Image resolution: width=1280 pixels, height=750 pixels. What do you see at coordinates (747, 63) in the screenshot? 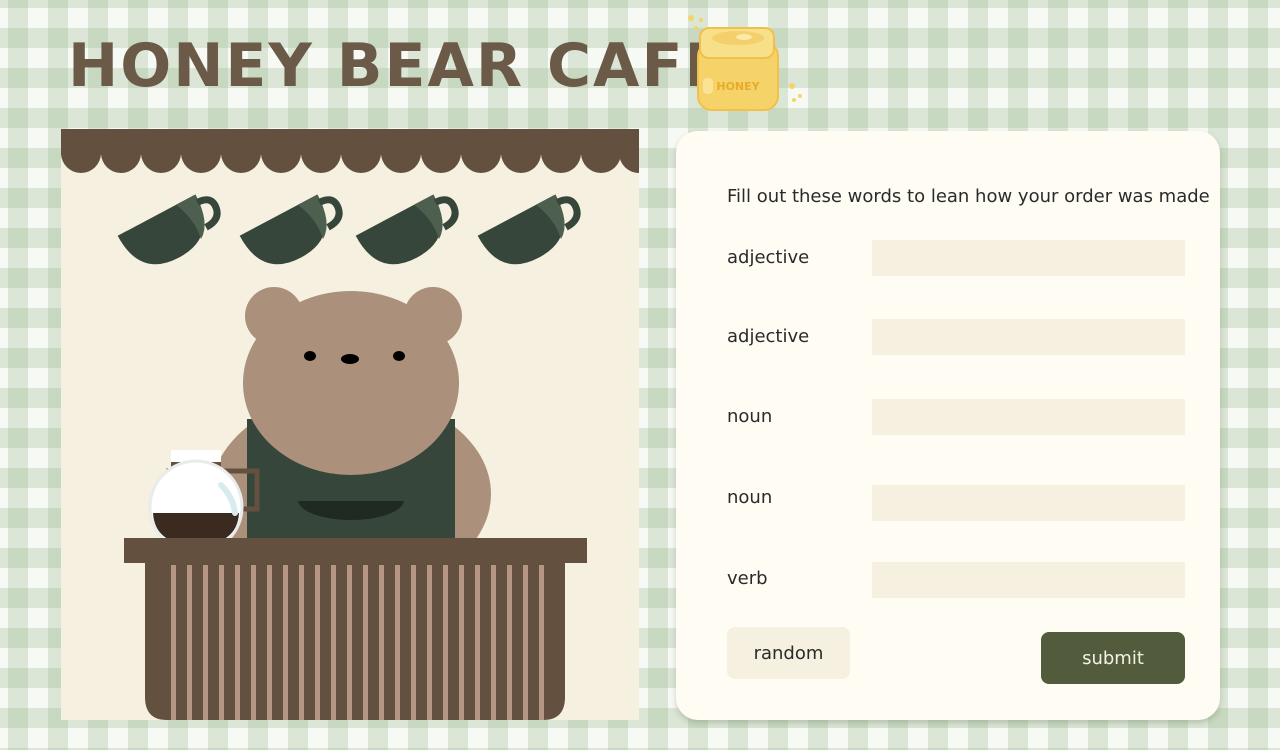
I see `honey-jar-icon: HONEY` at bounding box center [747, 63].